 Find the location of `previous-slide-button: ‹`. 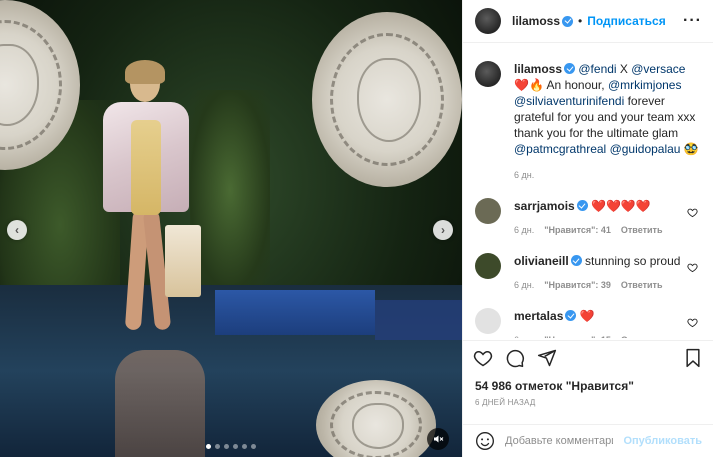

previous-slide-button: ‹ is located at coordinates (17, 230).